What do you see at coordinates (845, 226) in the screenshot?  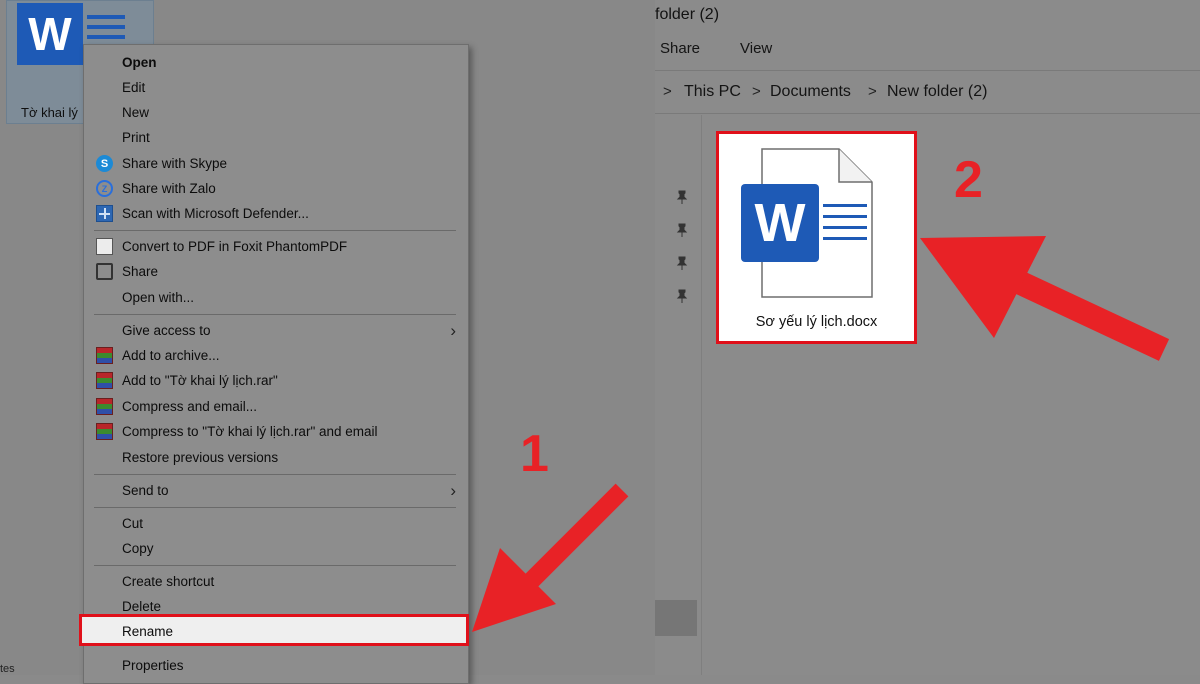 I see `word-lines-icon` at bounding box center [845, 226].